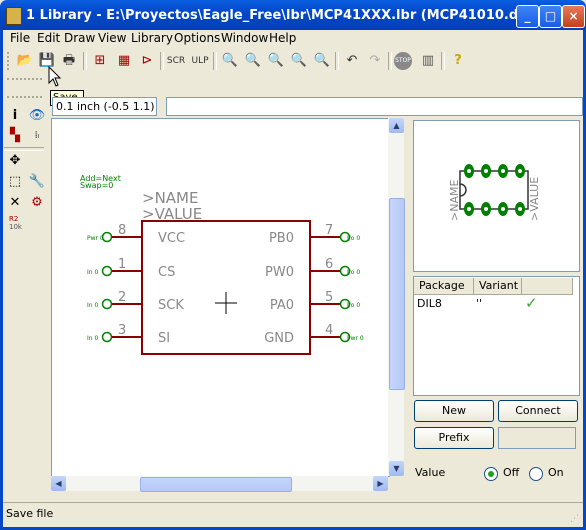 This screenshot has height=530, width=586. I want to click on preview-name-label: >NAME, so click(454, 200).